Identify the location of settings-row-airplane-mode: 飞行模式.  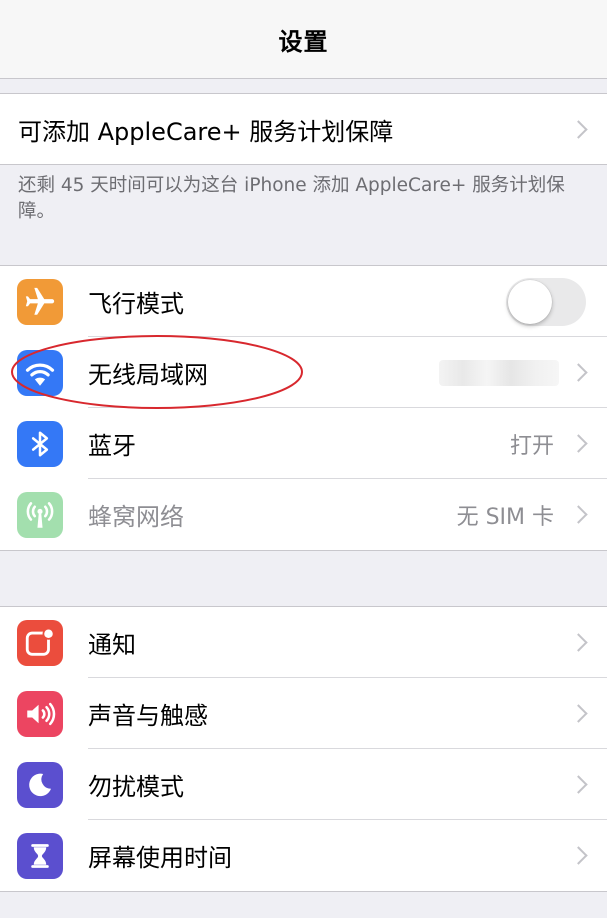
(303, 301).